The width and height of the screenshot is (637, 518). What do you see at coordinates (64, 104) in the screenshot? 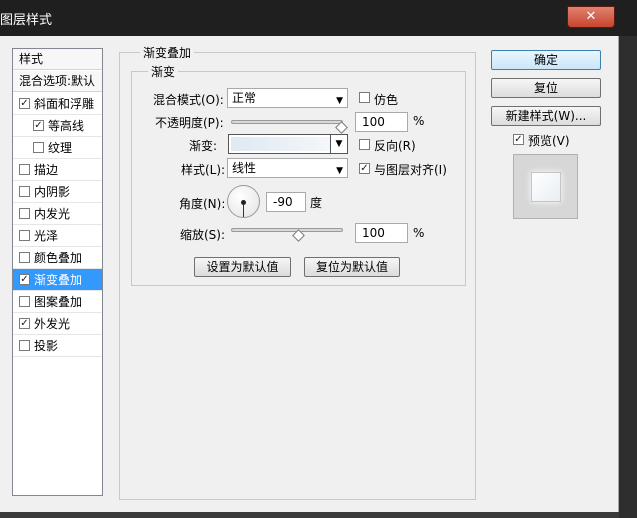
I see `style-item-label: 斜面和浮雕` at bounding box center [64, 104].